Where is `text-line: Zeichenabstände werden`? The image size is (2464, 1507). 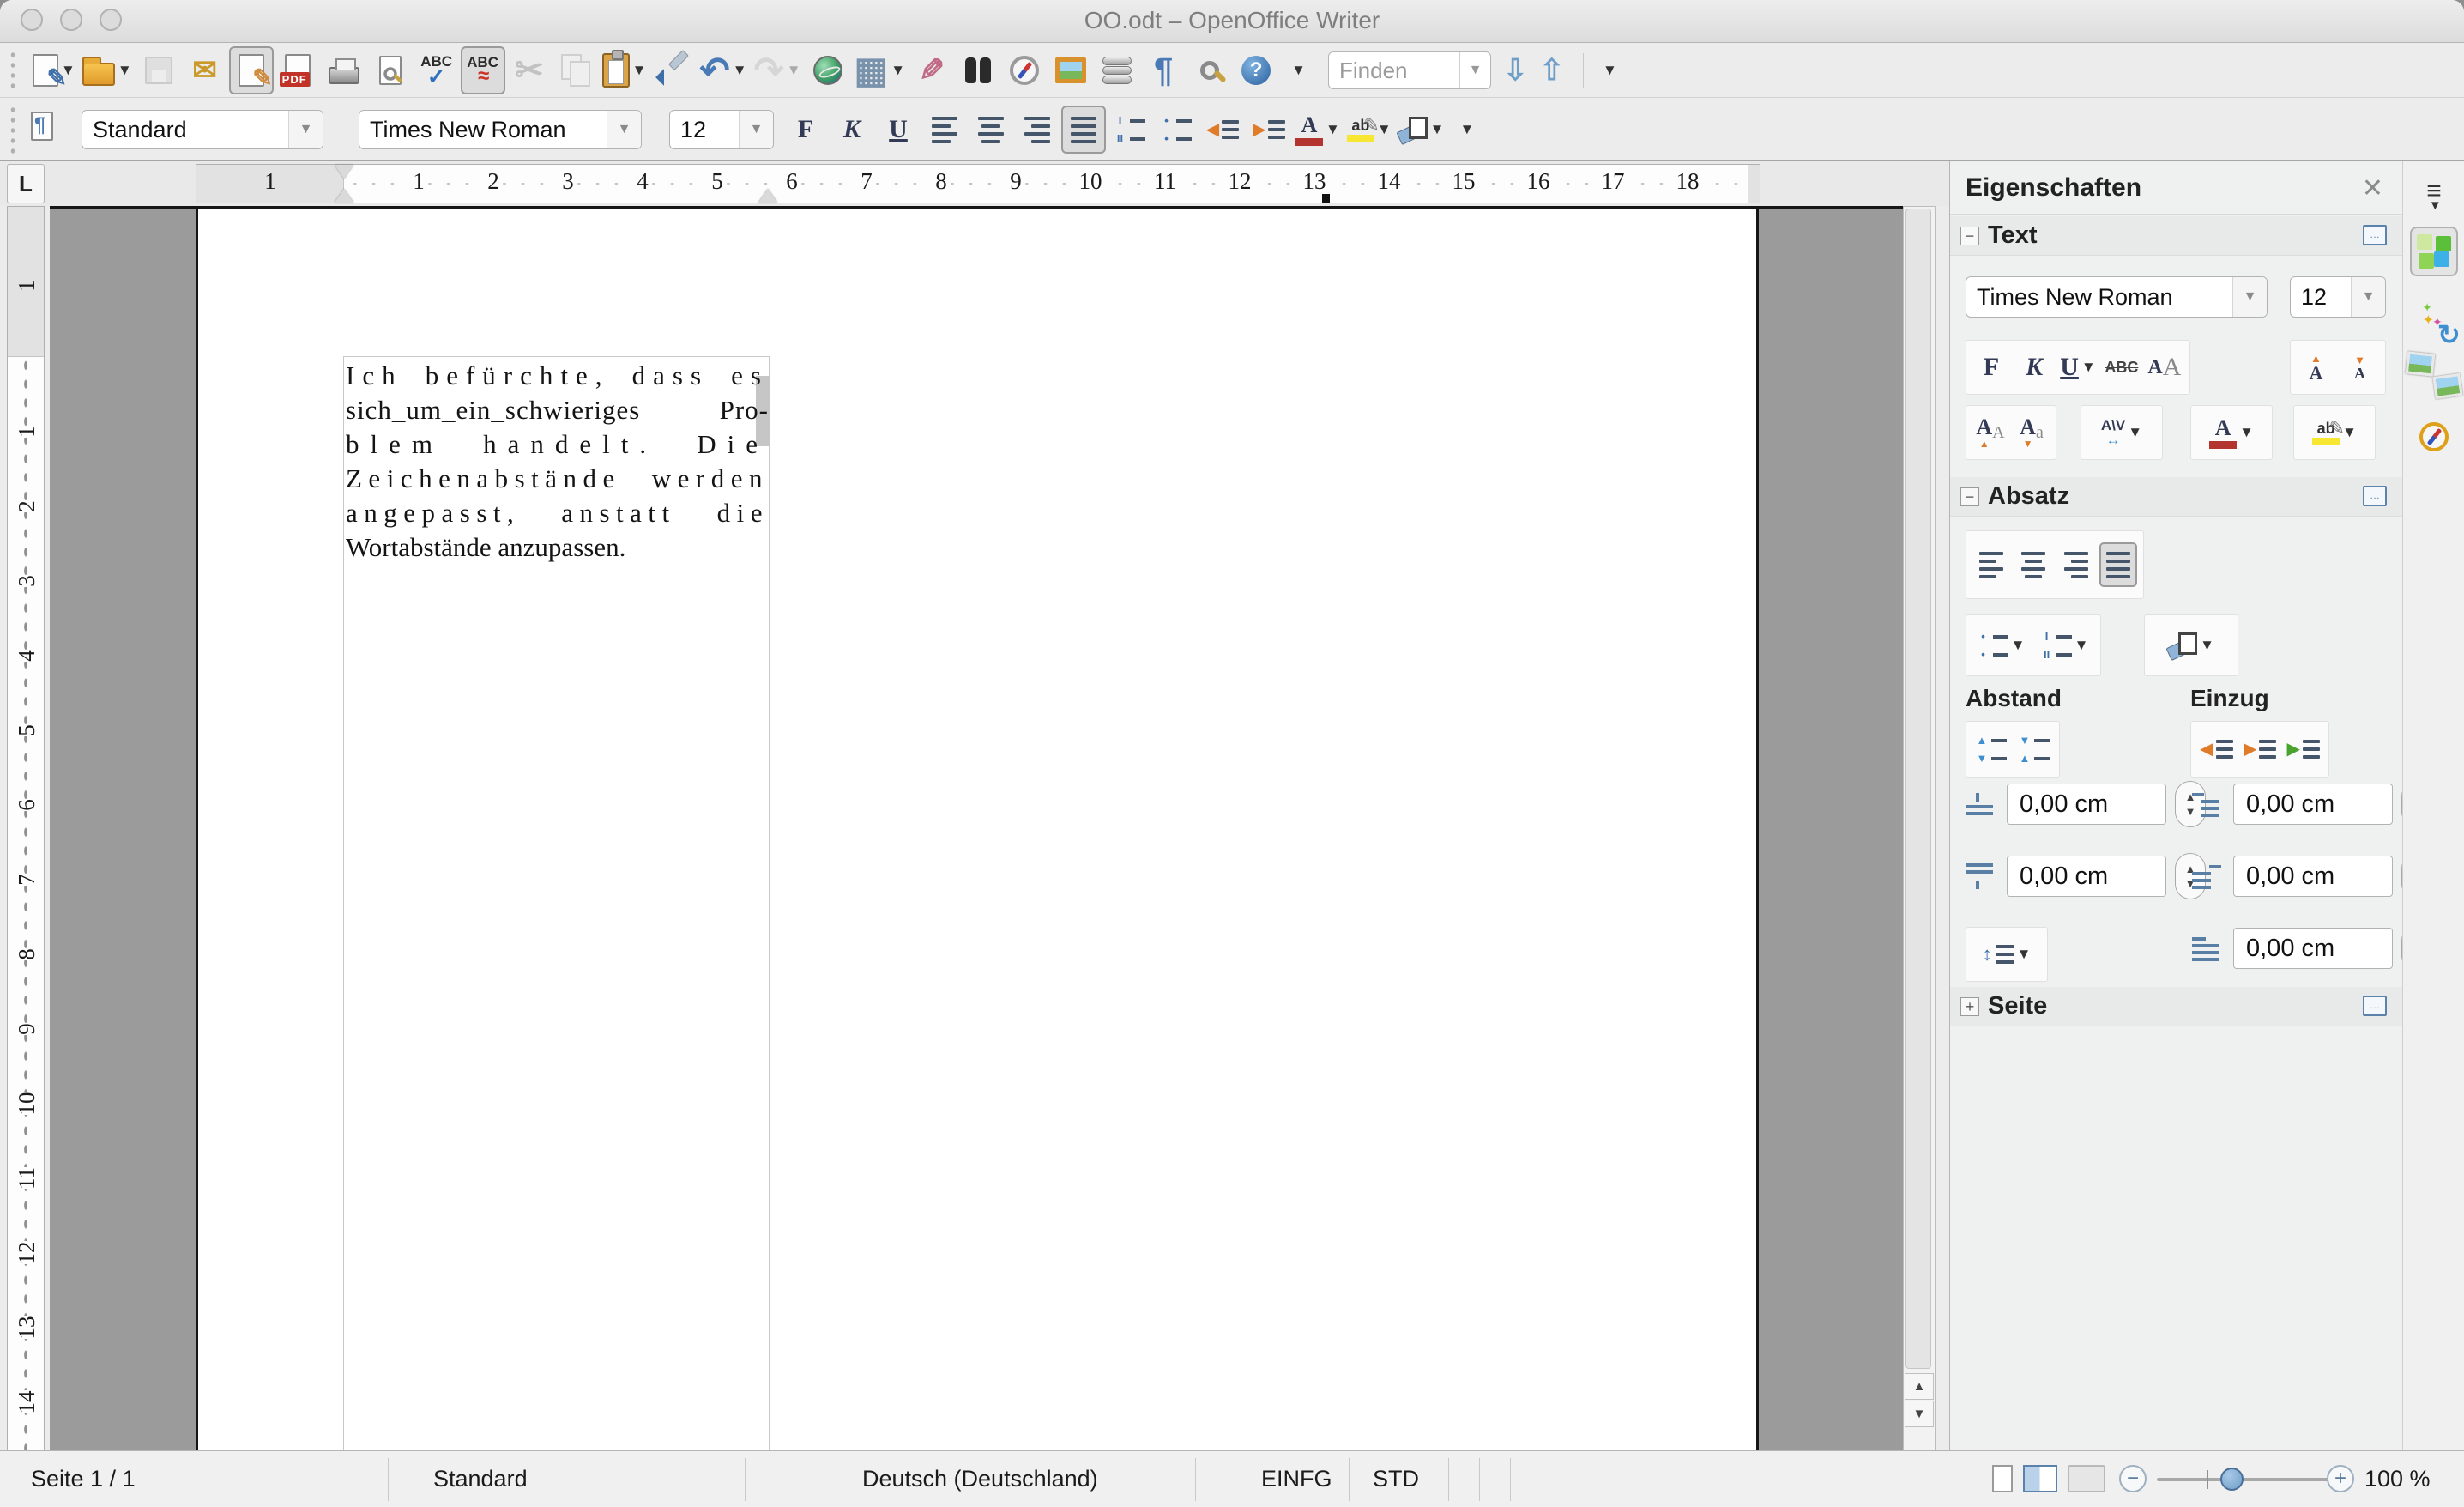
text-line: Zeichenabstände werden is located at coordinates (557, 480).